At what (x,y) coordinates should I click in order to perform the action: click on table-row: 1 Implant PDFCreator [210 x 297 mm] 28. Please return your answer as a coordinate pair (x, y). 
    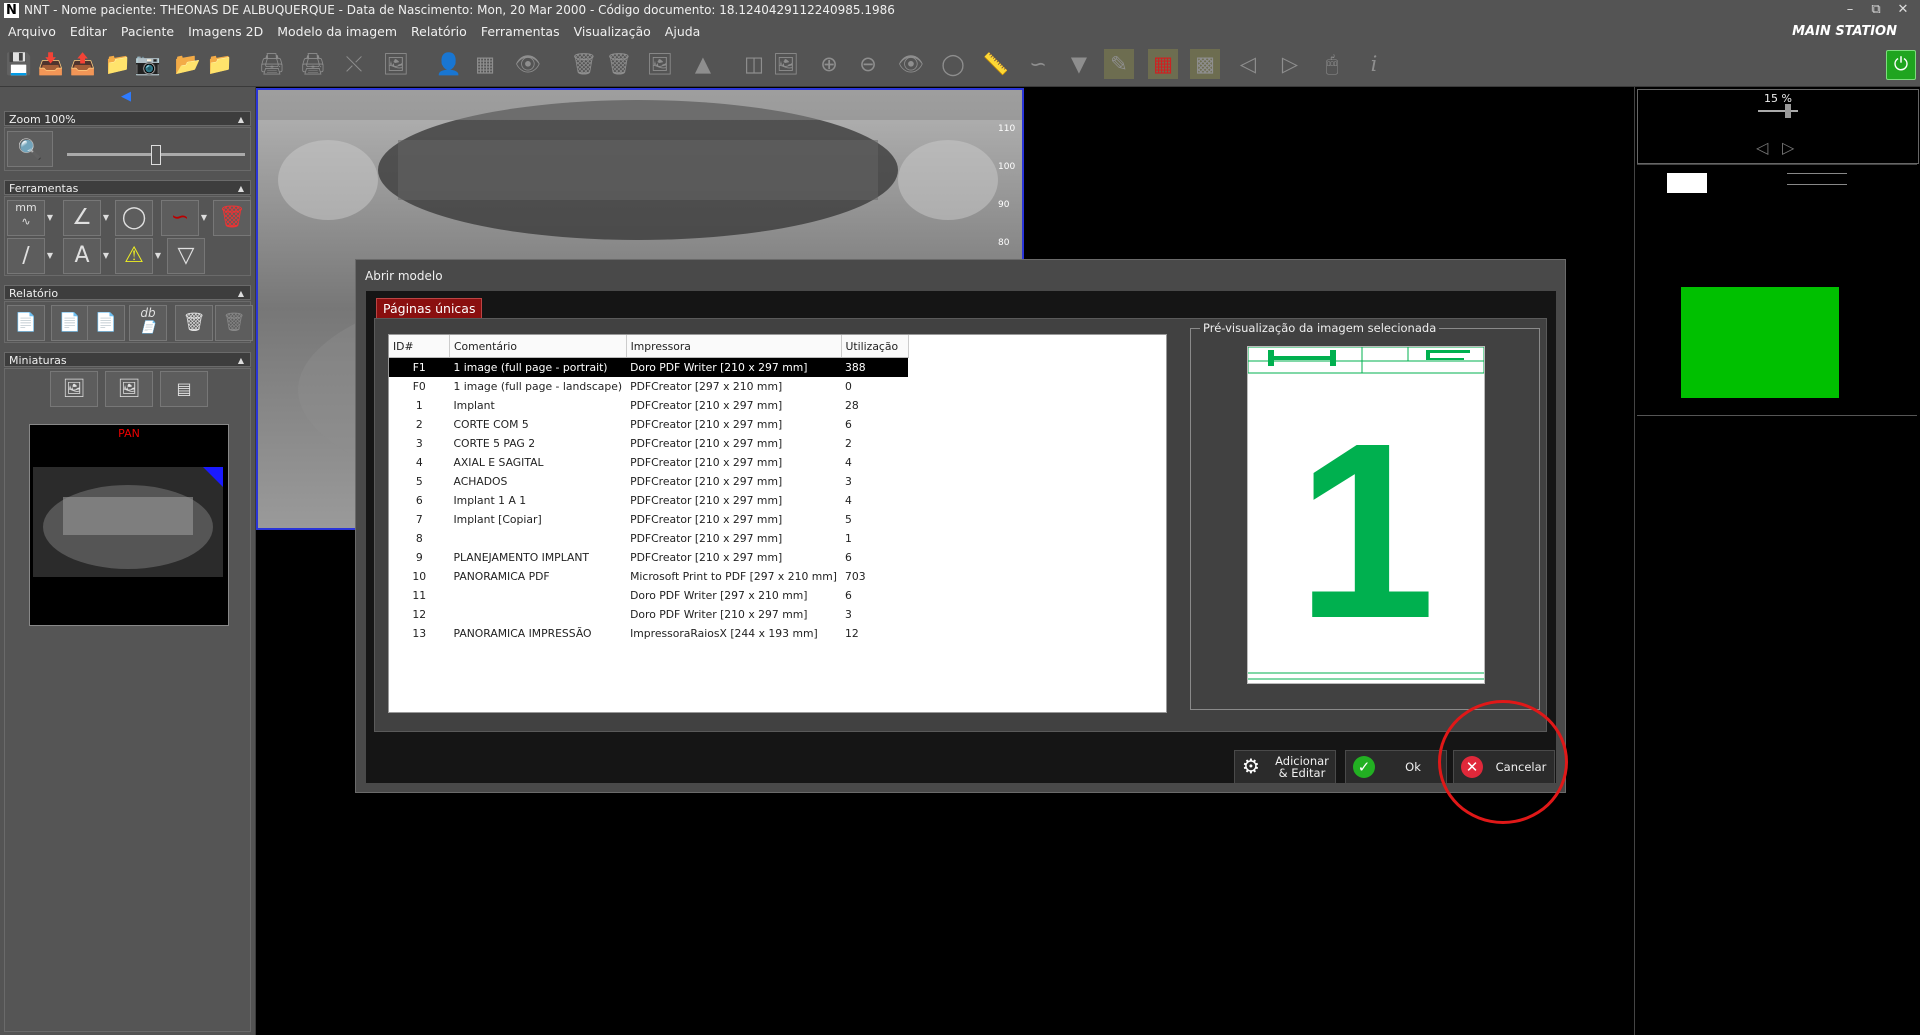
    Looking at the image, I should click on (648, 405).